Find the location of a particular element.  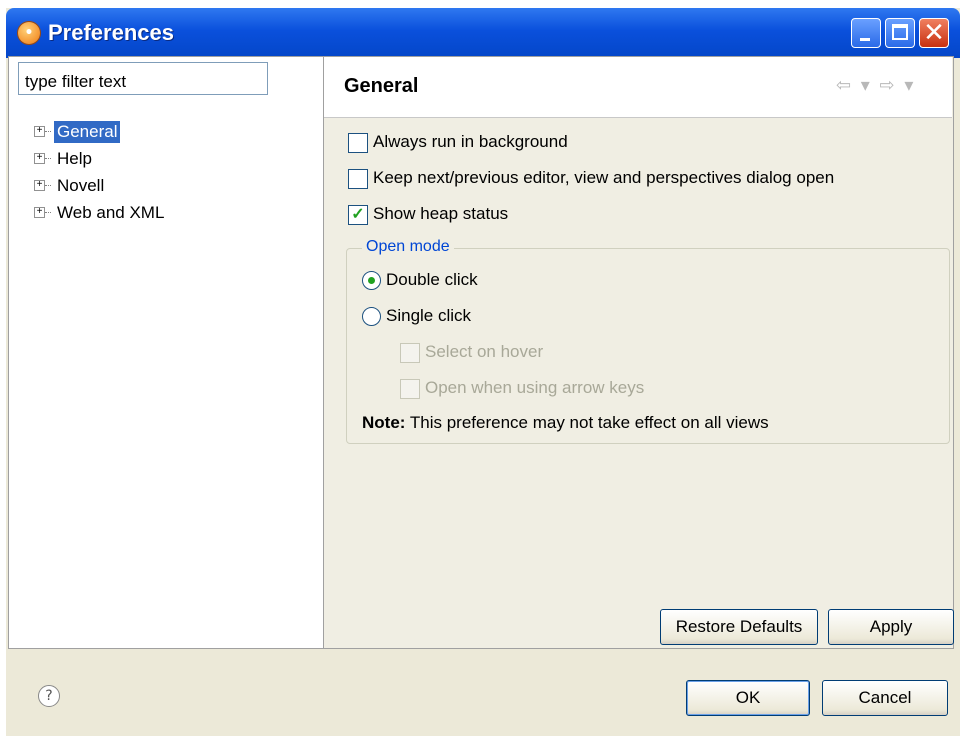

restore-defaults-button: Restore Defaults is located at coordinates (739, 627).